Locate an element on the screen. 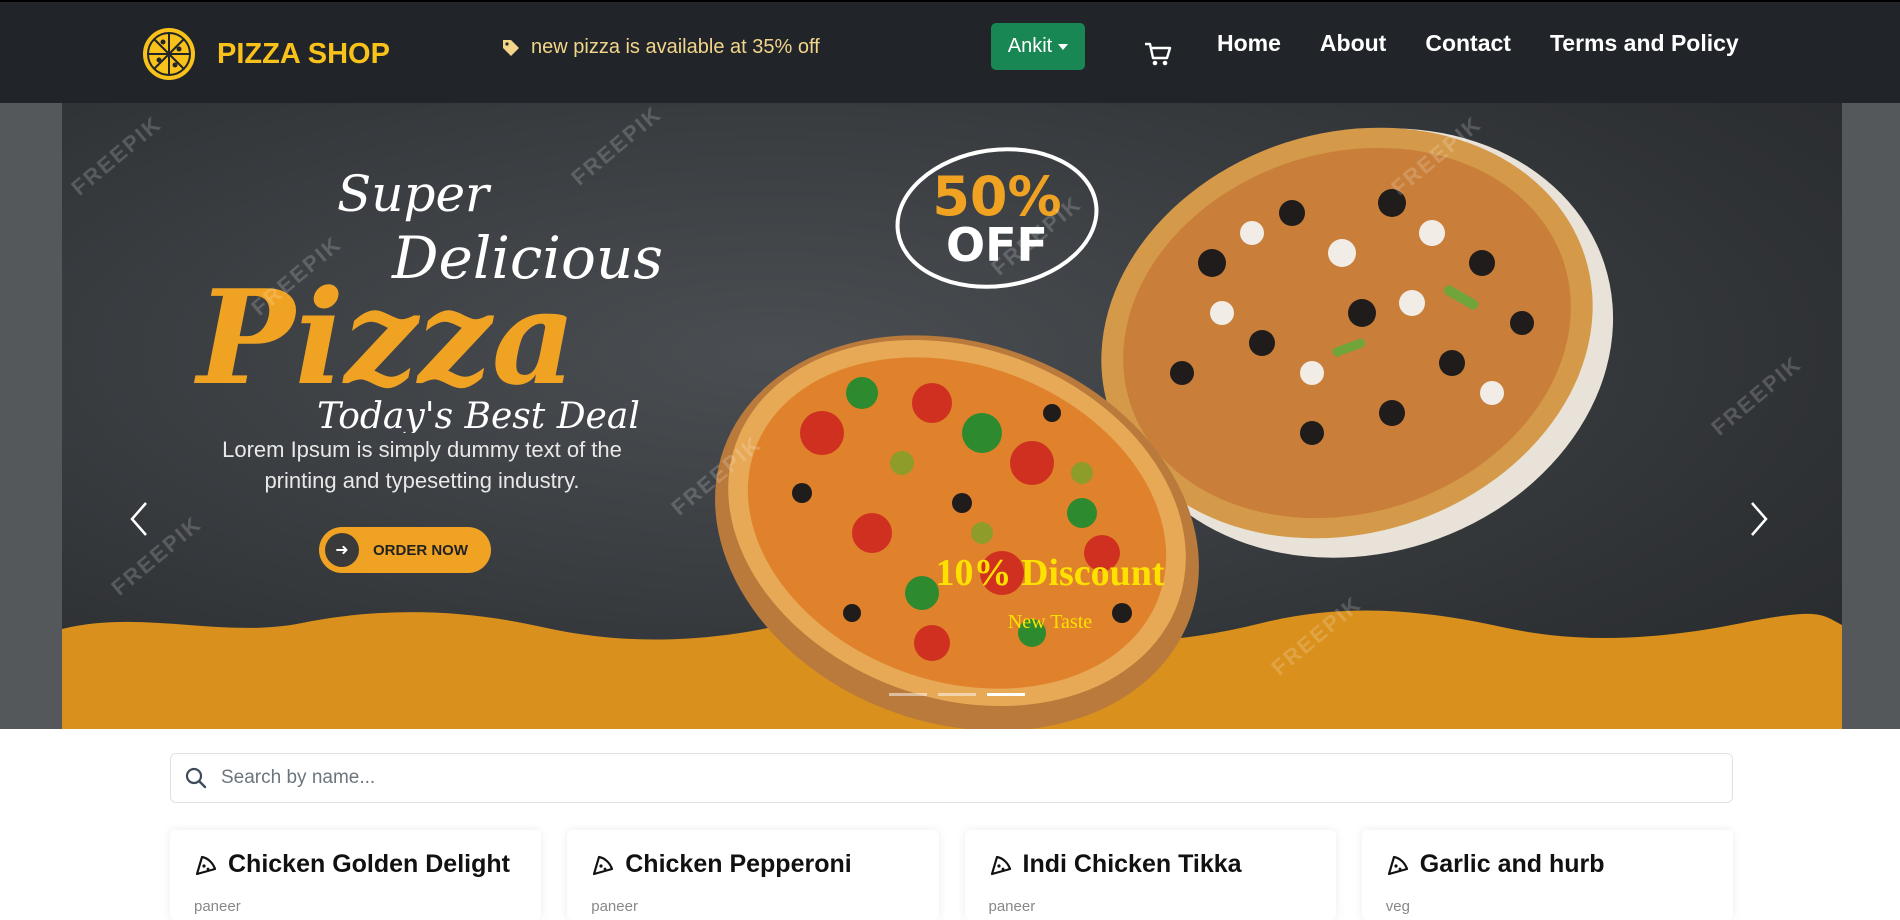 This screenshot has width=1900, height=920. description-line-1: Lorem Ipsum is simply dummy text of the is located at coordinates (422, 449).